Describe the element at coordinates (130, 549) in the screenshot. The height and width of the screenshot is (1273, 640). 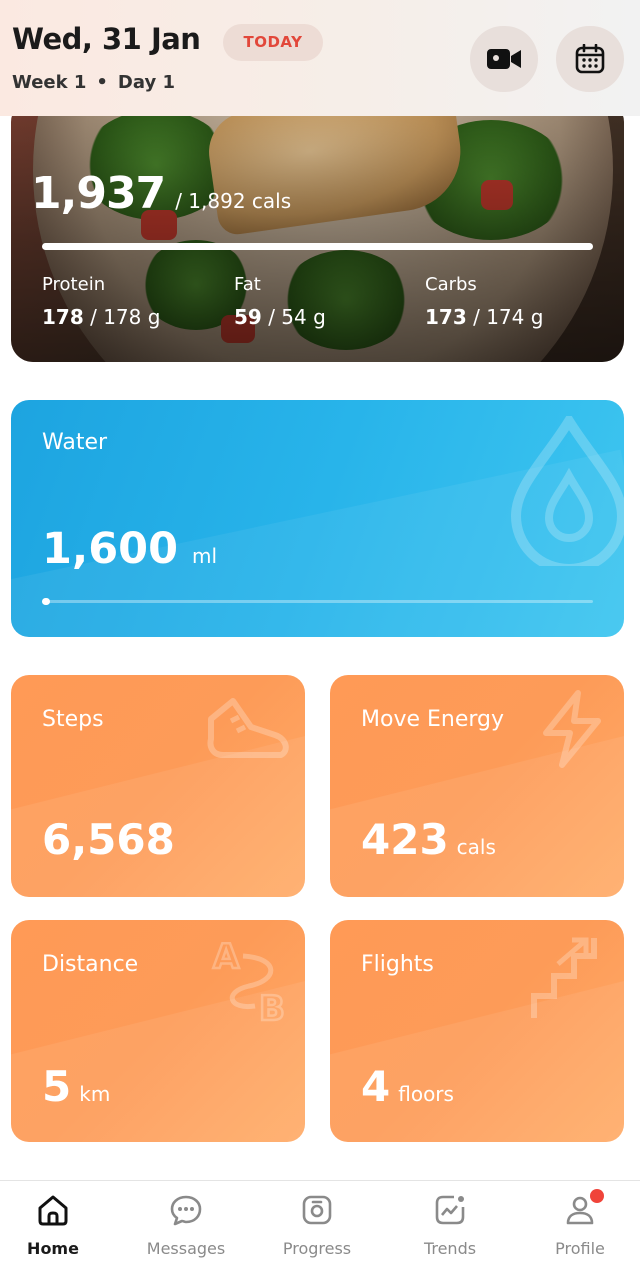
I see `water-value: 1,600 ml` at that location.